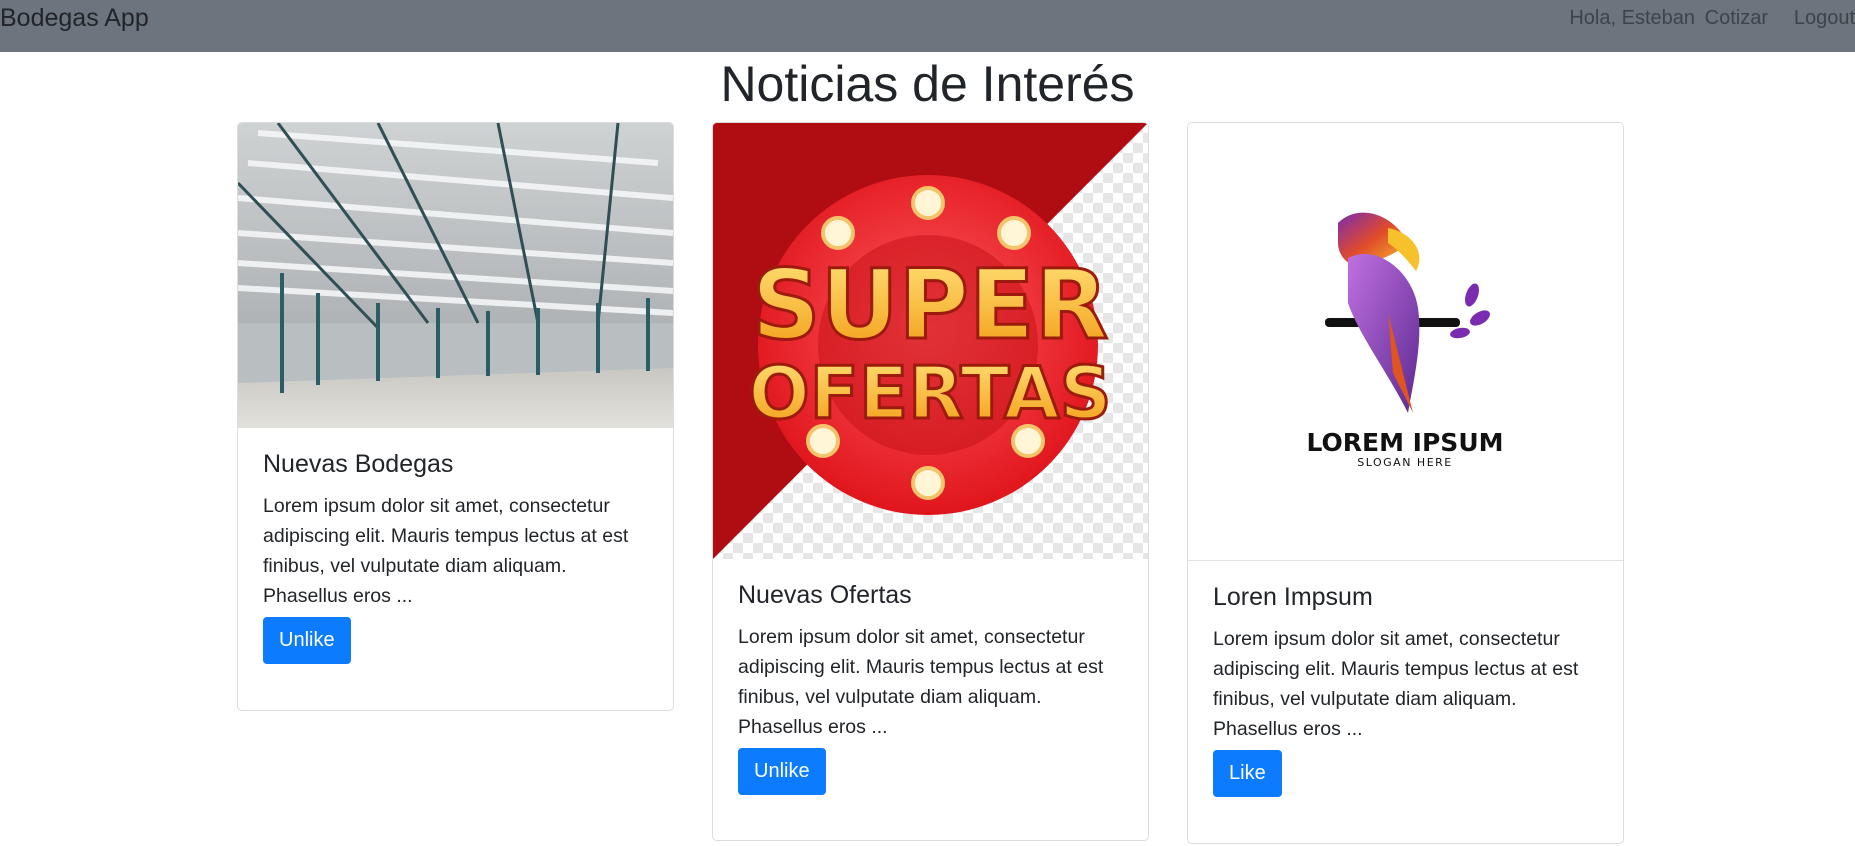  What do you see at coordinates (455, 275) in the screenshot?
I see `warehouse-image` at bounding box center [455, 275].